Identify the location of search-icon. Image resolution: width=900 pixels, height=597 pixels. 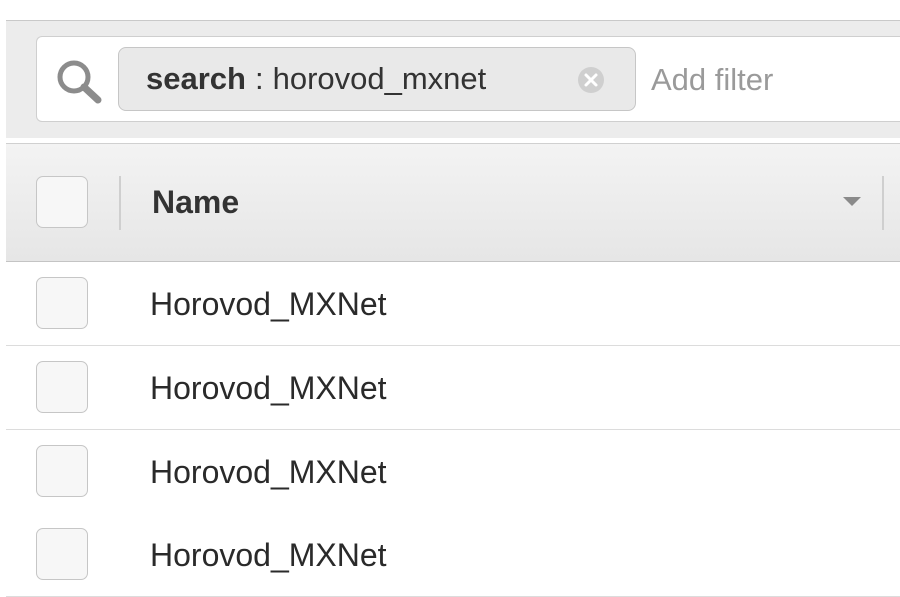
(79, 81).